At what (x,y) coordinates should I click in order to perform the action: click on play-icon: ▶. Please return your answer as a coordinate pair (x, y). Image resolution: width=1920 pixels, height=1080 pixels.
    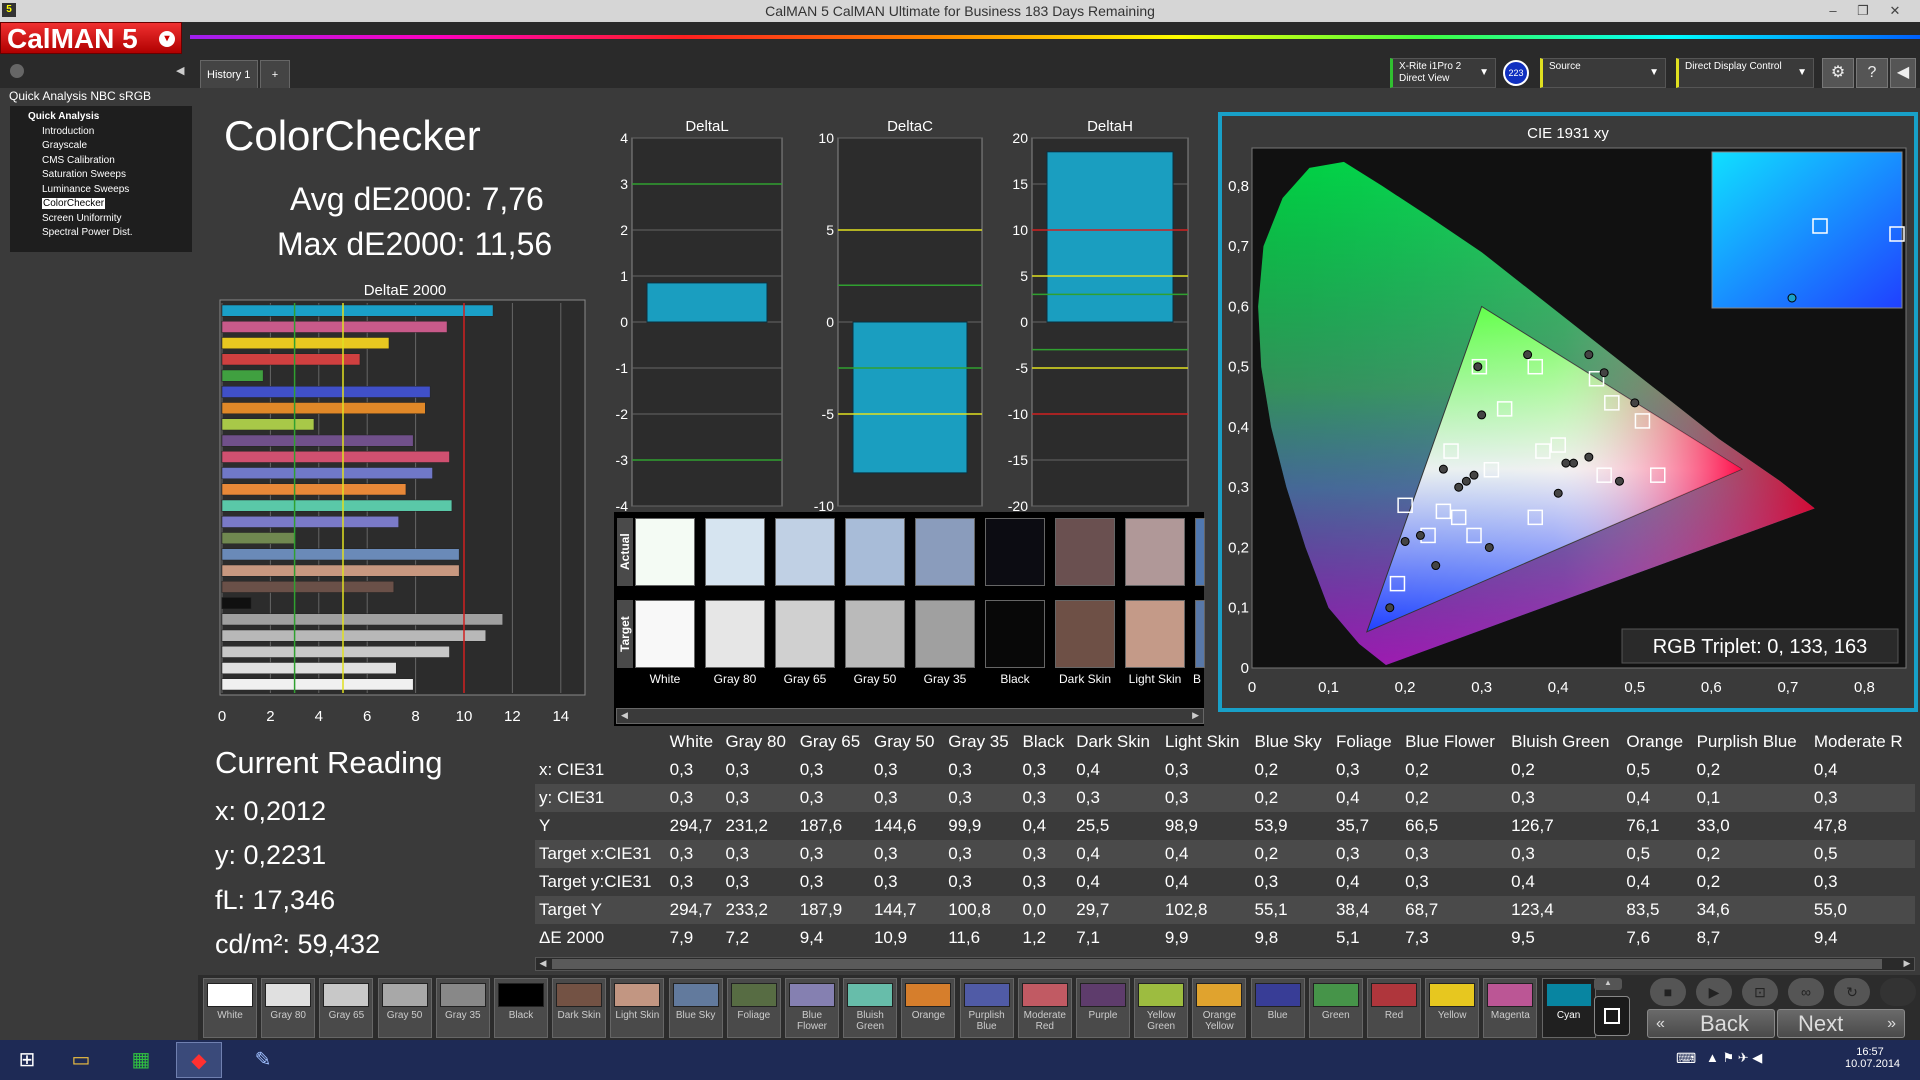
    Looking at the image, I should click on (1714, 992).